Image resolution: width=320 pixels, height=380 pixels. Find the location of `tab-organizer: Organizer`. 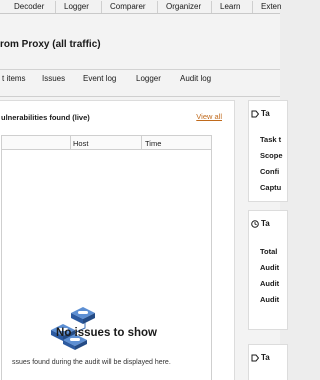

tab-organizer: Organizer is located at coordinates (183, 6).